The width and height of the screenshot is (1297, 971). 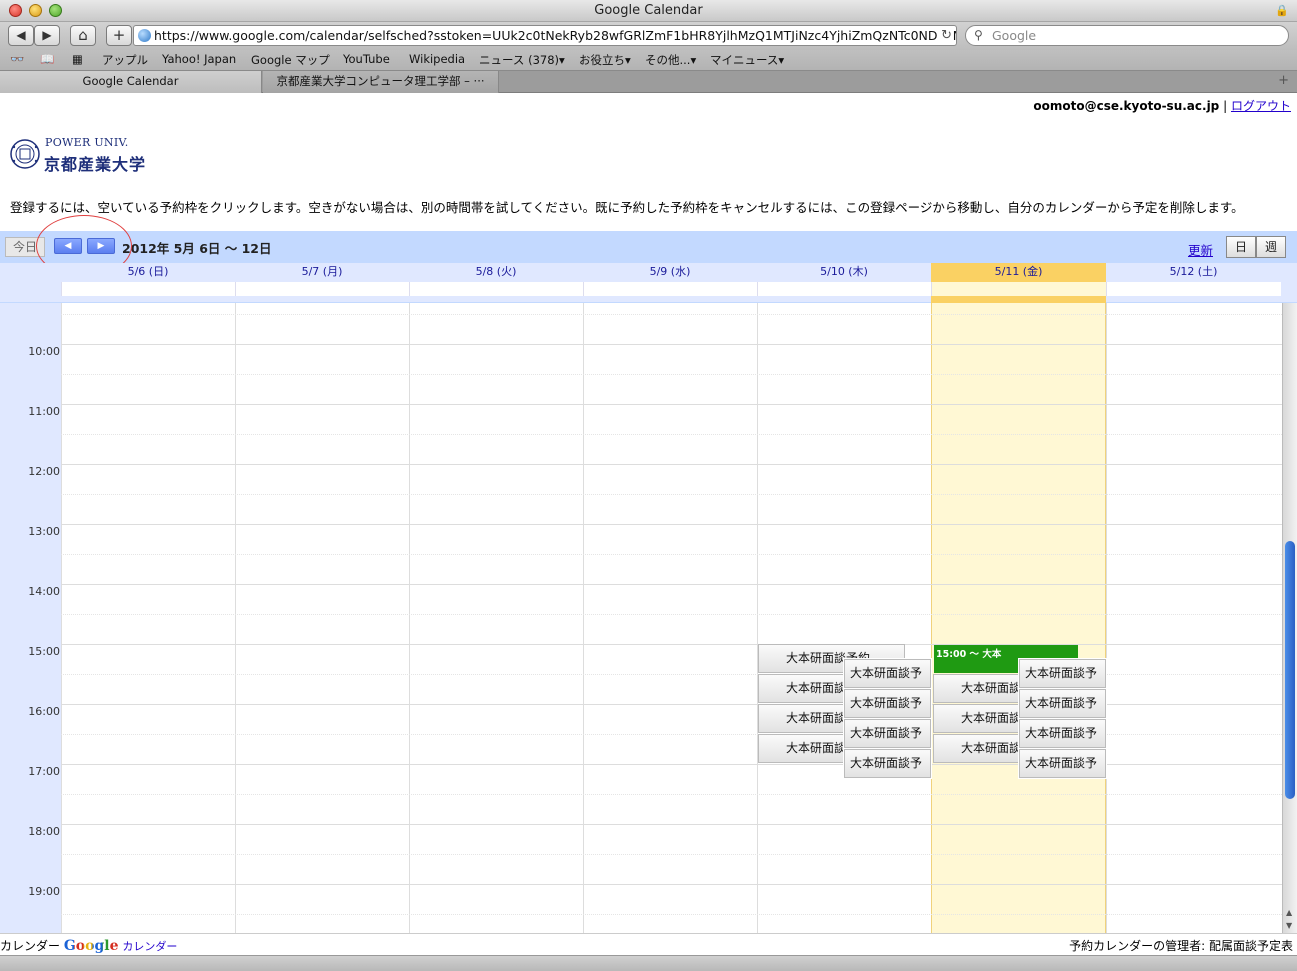 What do you see at coordinates (30, 946) in the screenshot?
I see `footer-calendar-text: カレンダー` at bounding box center [30, 946].